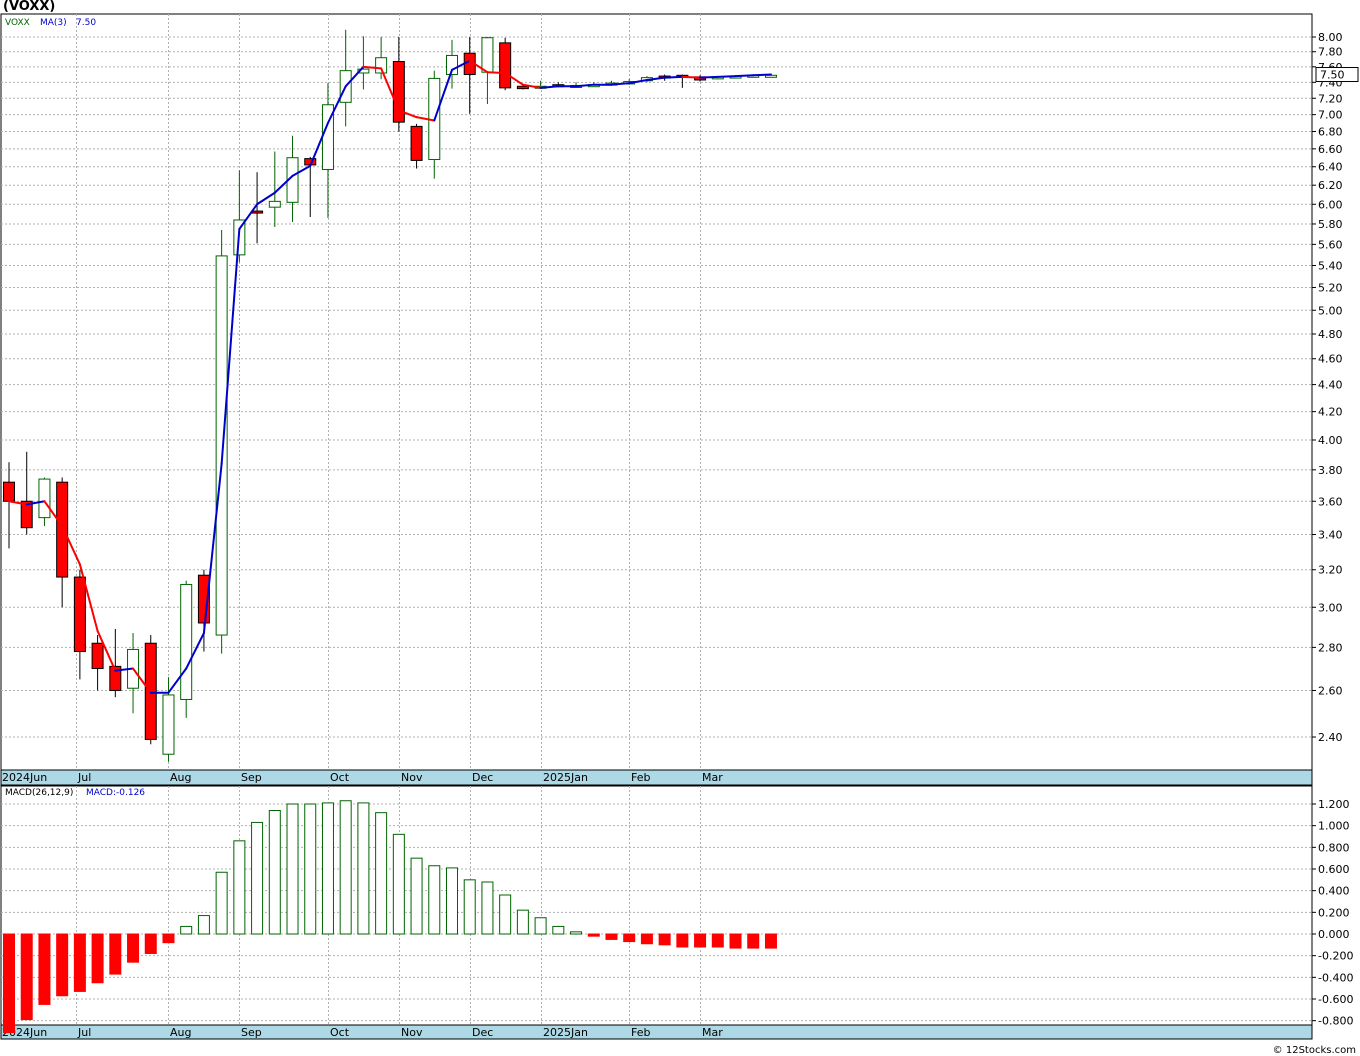 Image resolution: width=1360 pixels, height=1056 pixels. Describe the element at coordinates (17, 23) in the screenshot. I see `price-legend-symbol: VOXX` at that location.